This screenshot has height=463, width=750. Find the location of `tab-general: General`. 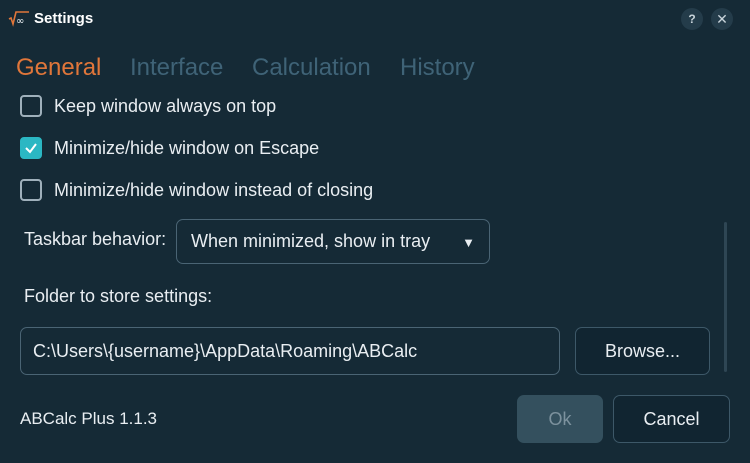

tab-general: General is located at coordinates (58, 68).